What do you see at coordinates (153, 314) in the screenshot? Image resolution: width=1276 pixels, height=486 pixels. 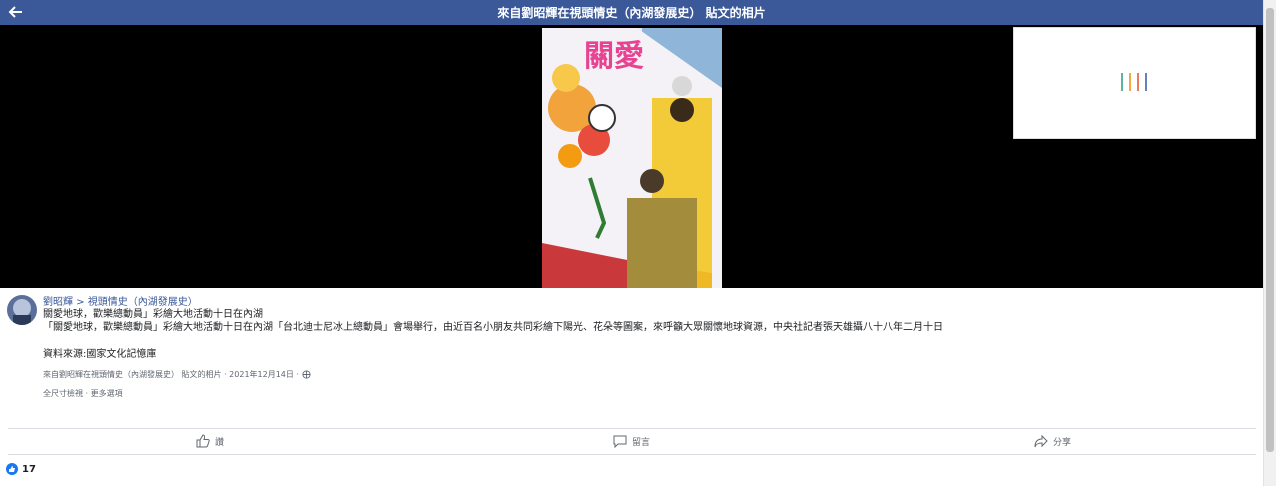 I see `post-text-line: 關愛地球，歡樂總動員」彩繪大地活動十日在內湖` at bounding box center [153, 314].